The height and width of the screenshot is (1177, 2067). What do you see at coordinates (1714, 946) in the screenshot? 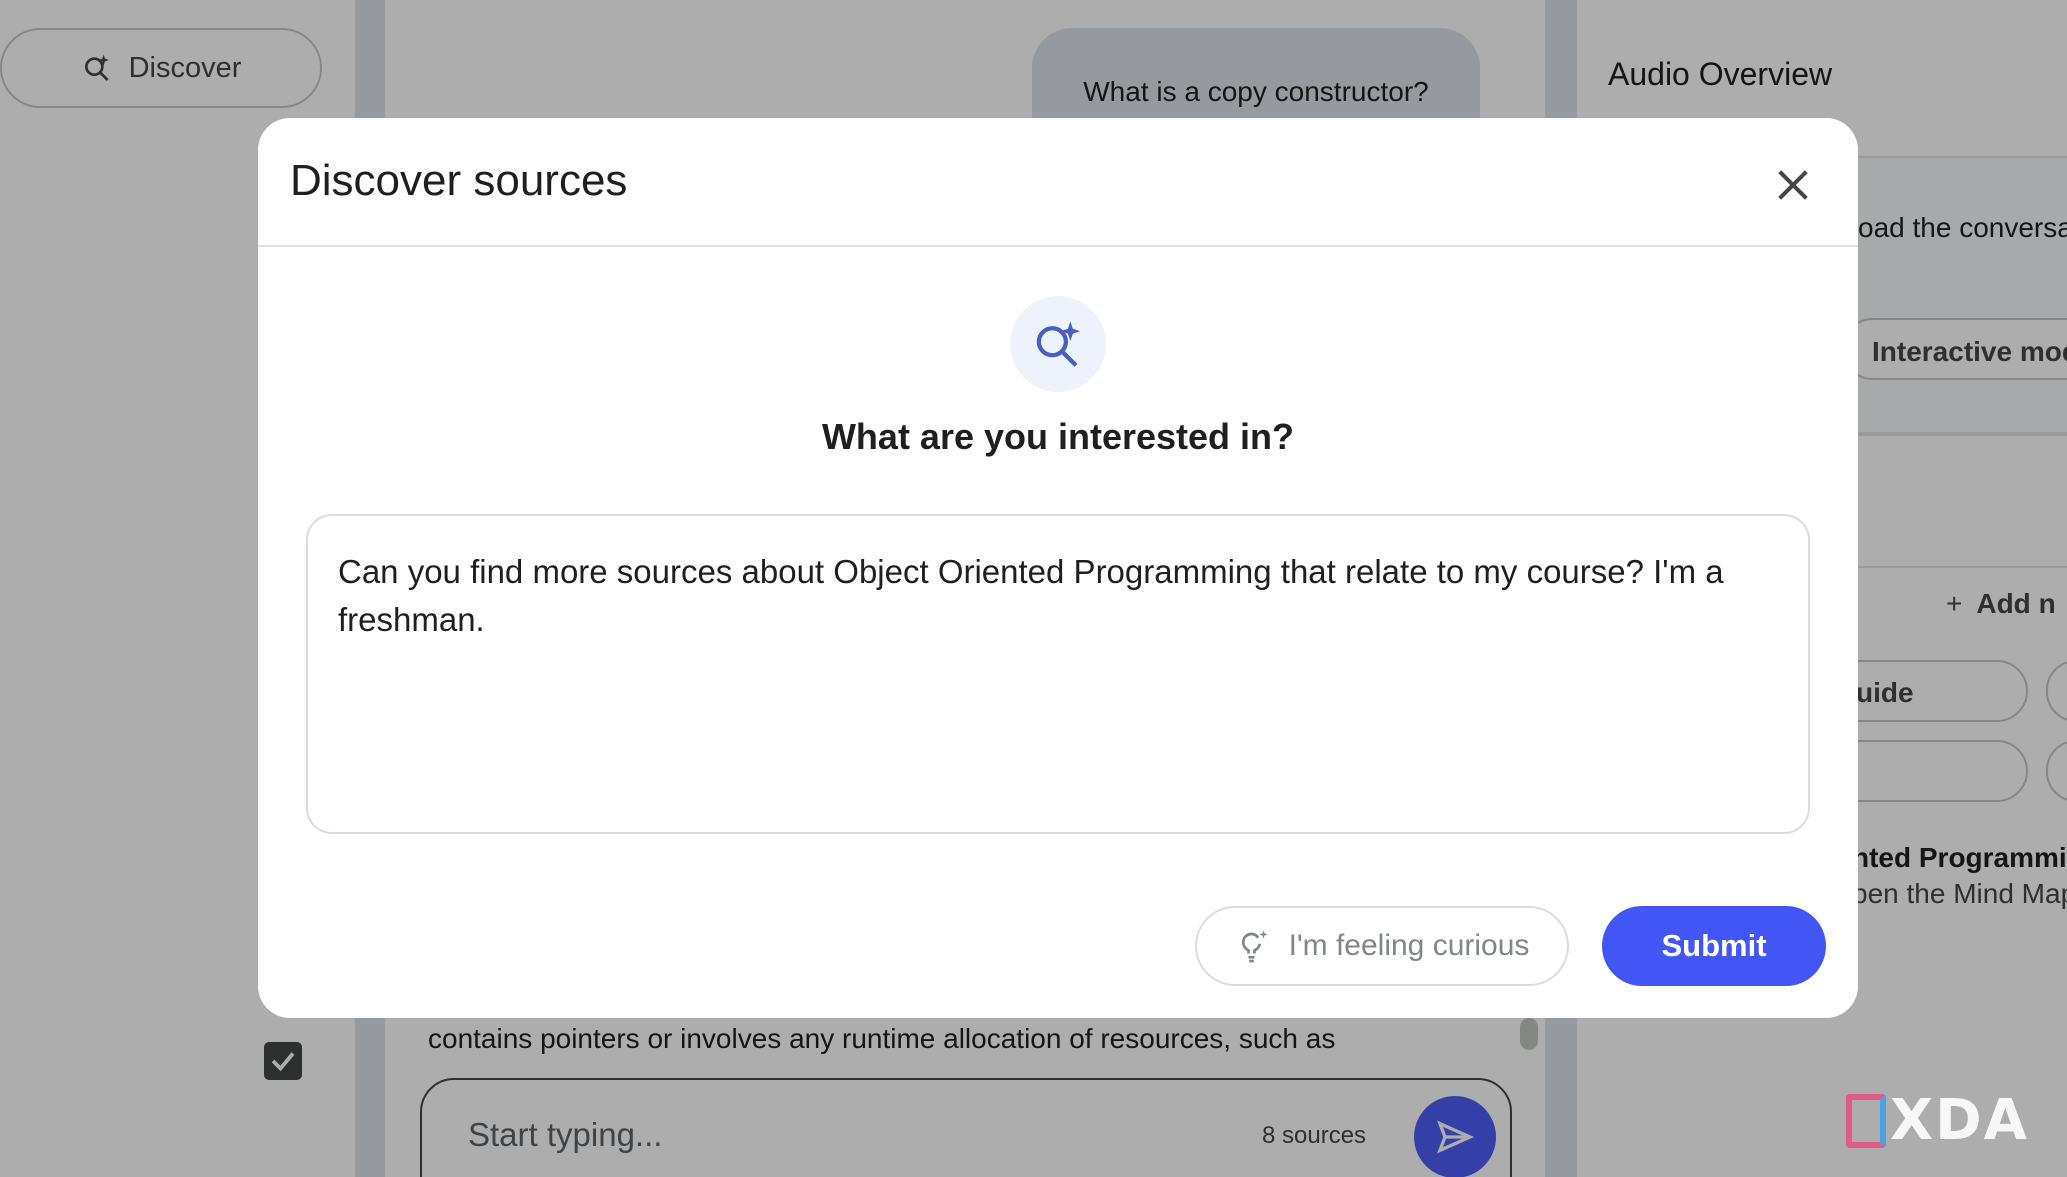
I see `submit-button: Submit` at bounding box center [1714, 946].